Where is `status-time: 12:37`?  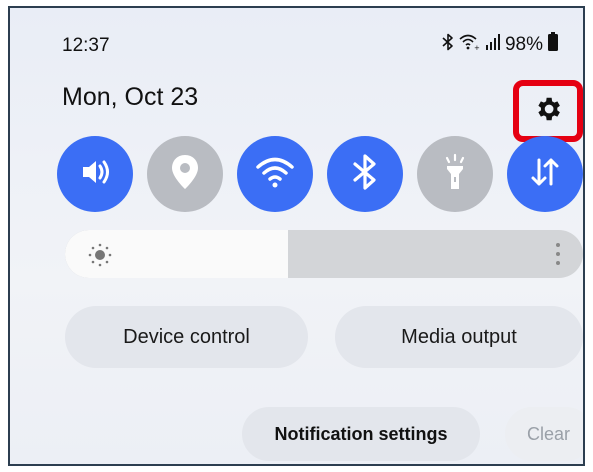 status-time: 12:37 is located at coordinates (86, 45).